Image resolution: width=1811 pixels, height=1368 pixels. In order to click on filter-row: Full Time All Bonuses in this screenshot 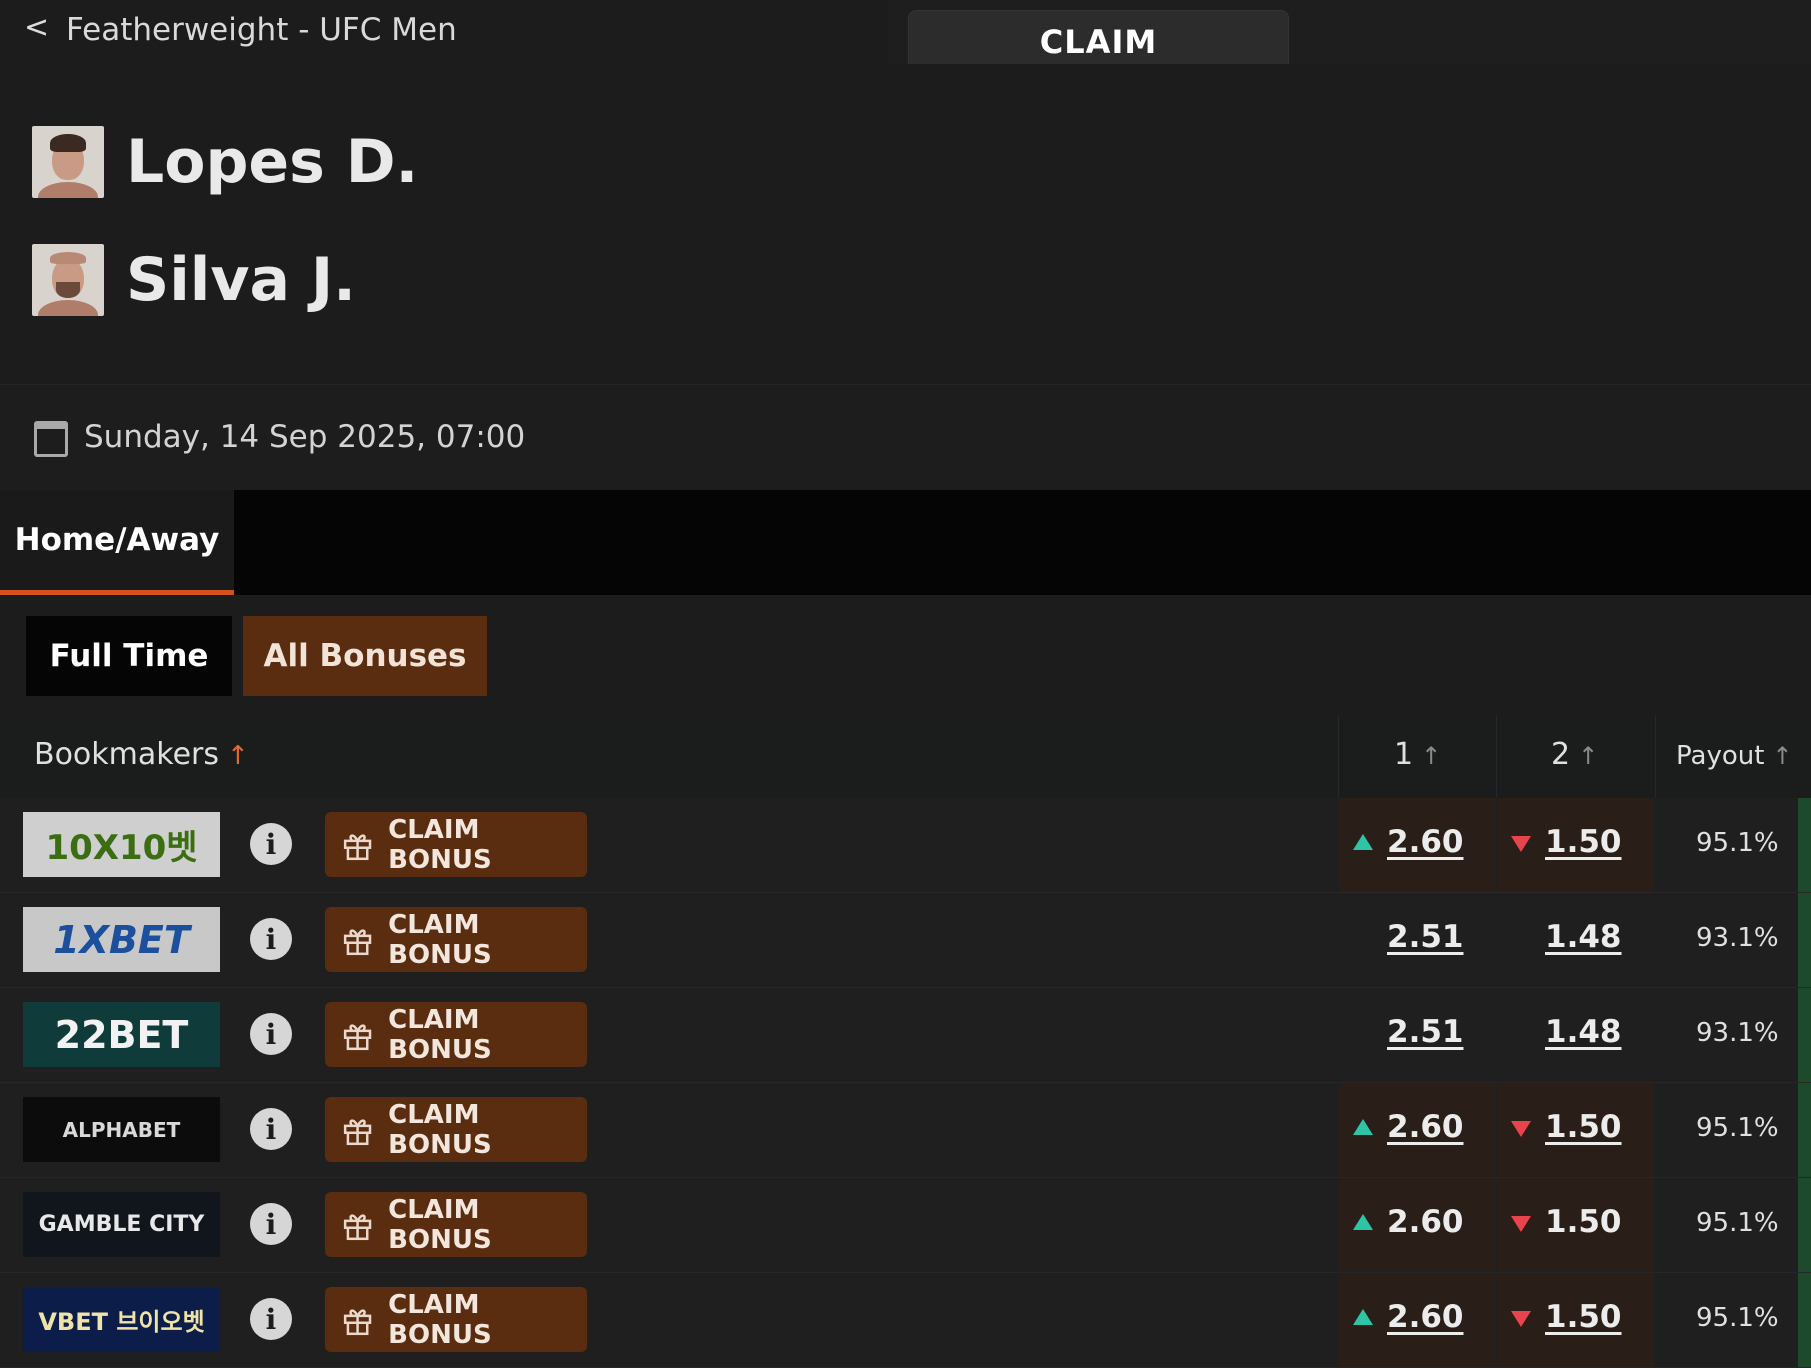, I will do `click(905, 655)`.